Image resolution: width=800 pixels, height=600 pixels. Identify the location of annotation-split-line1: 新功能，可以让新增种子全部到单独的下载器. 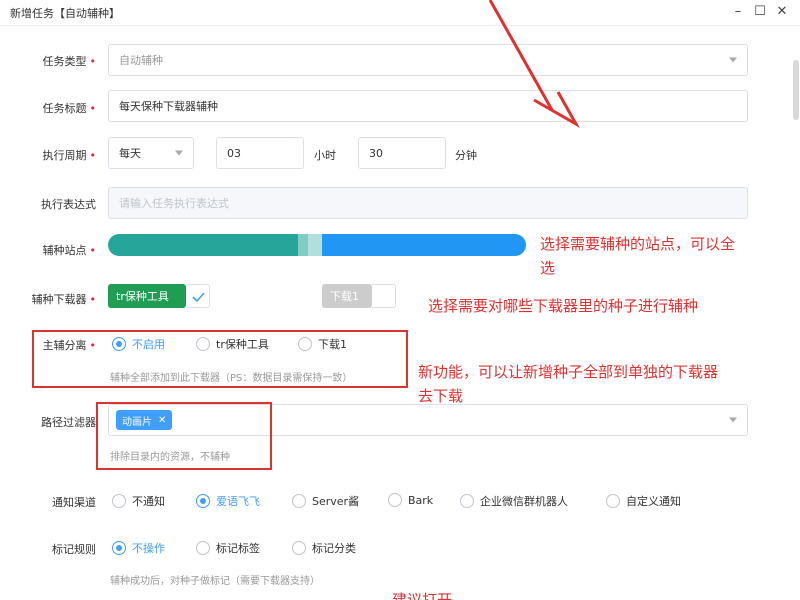
(568, 372).